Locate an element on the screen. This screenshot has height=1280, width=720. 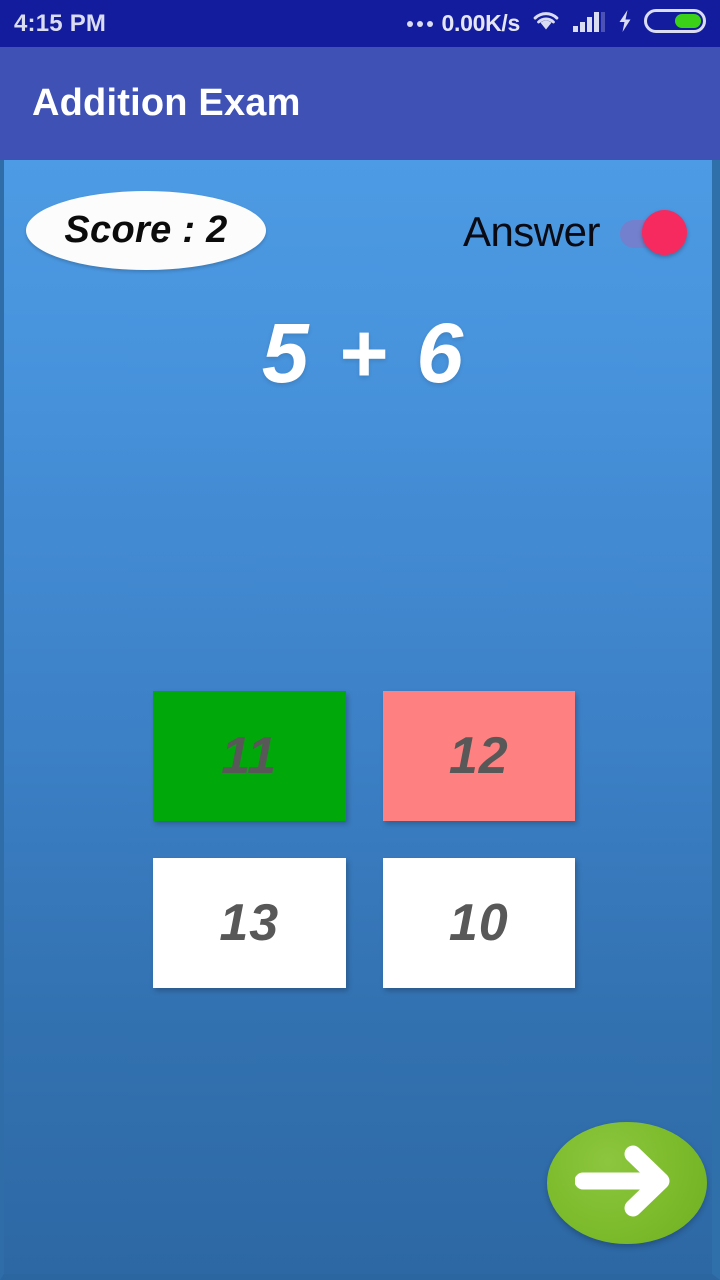
switch-thumb is located at coordinates (664, 232).